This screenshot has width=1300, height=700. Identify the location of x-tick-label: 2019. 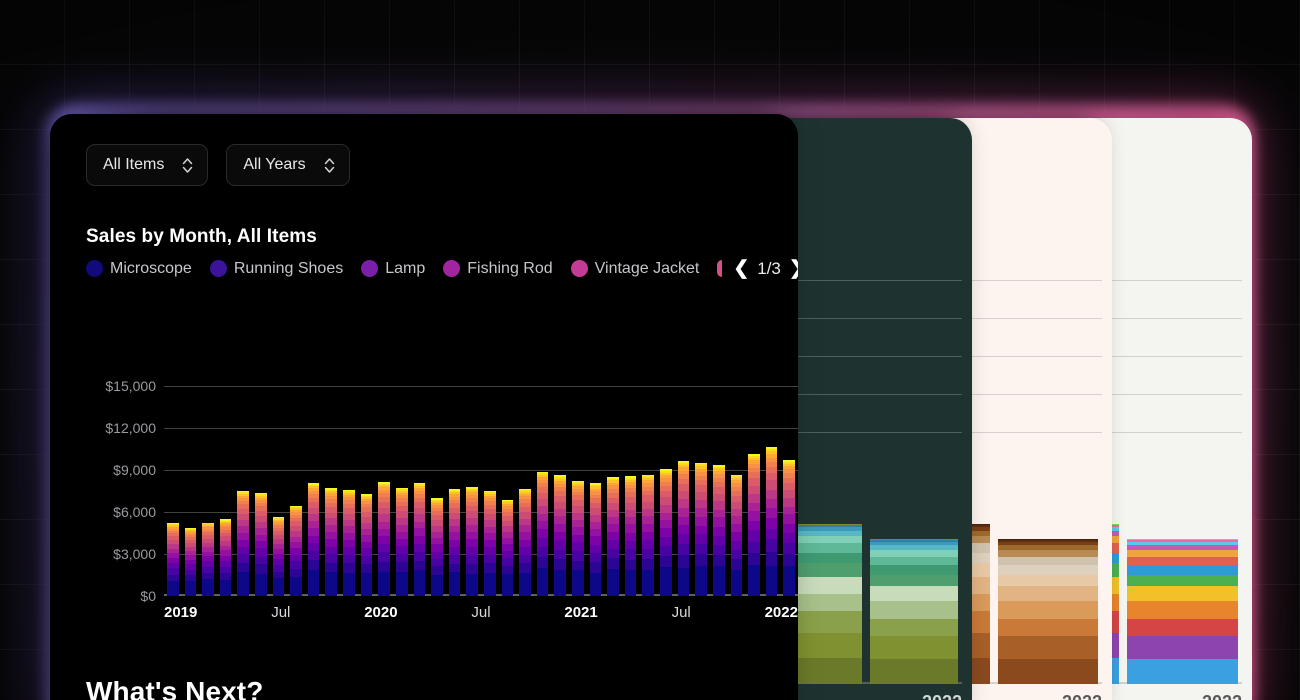
(181, 612).